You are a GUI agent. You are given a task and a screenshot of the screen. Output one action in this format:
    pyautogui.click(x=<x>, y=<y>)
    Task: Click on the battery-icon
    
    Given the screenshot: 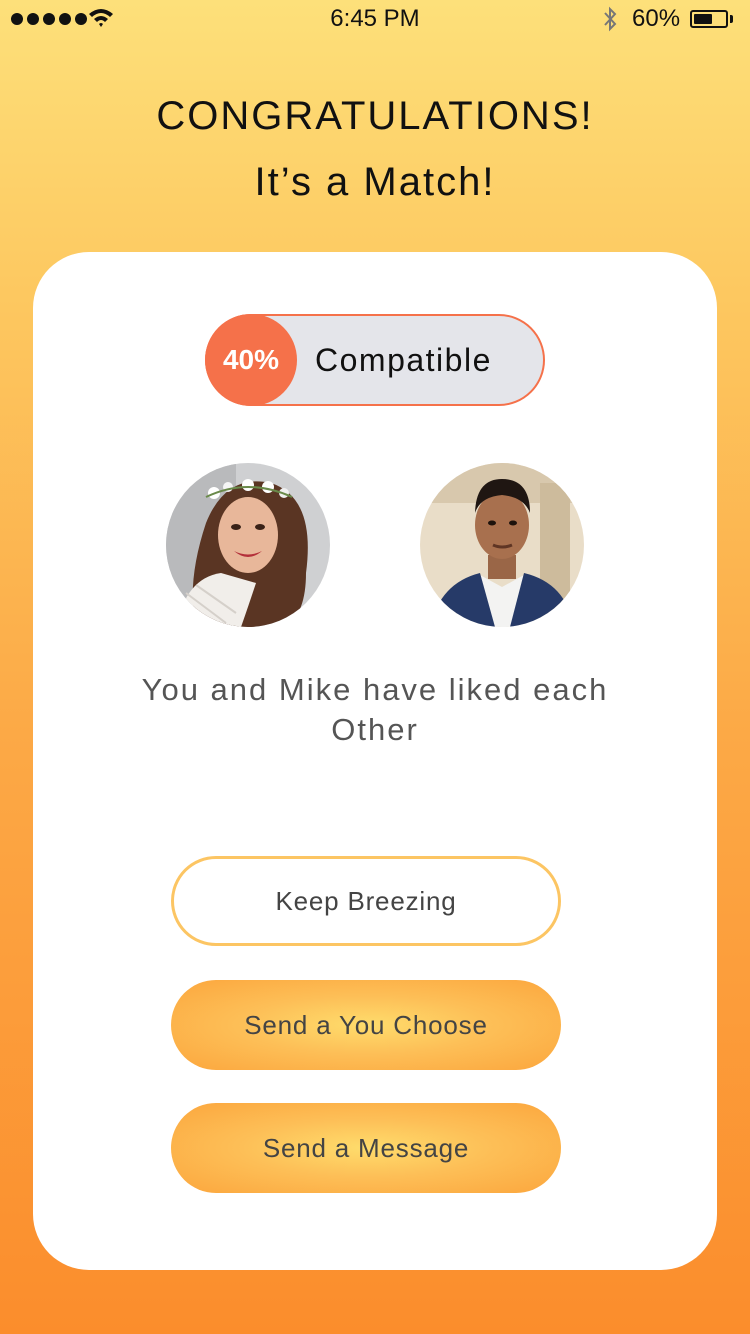 What is the action you would take?
    pyautogui.click(x=709, y=19)
    